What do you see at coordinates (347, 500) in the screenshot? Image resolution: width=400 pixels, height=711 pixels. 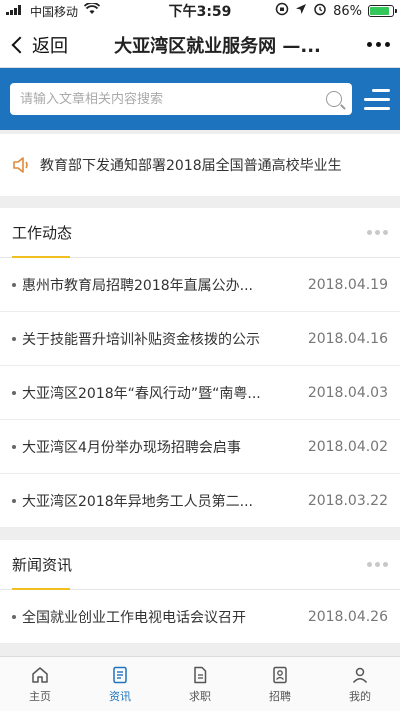 I see `list-item-date: 2018.03.22` at bounding box center [347, 500].